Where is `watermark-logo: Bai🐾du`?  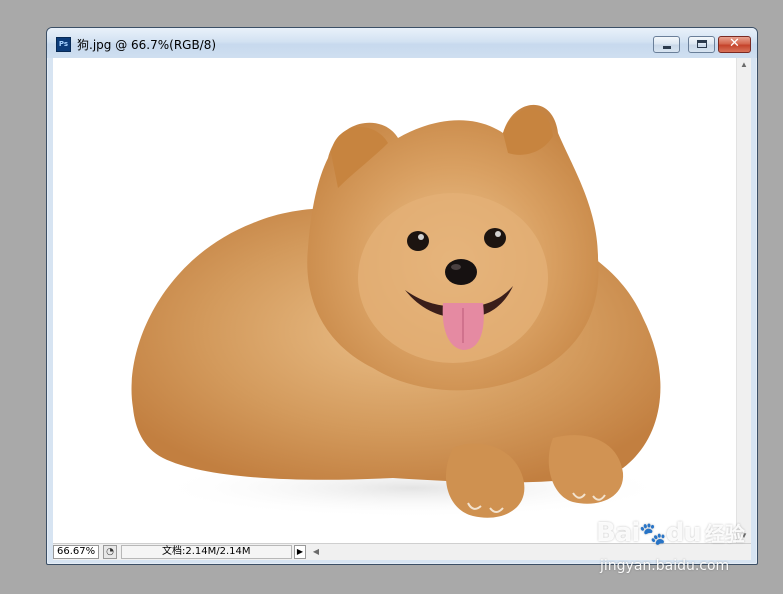
watermark-logo: Bai🐾du is located at coordinates (649, 533).